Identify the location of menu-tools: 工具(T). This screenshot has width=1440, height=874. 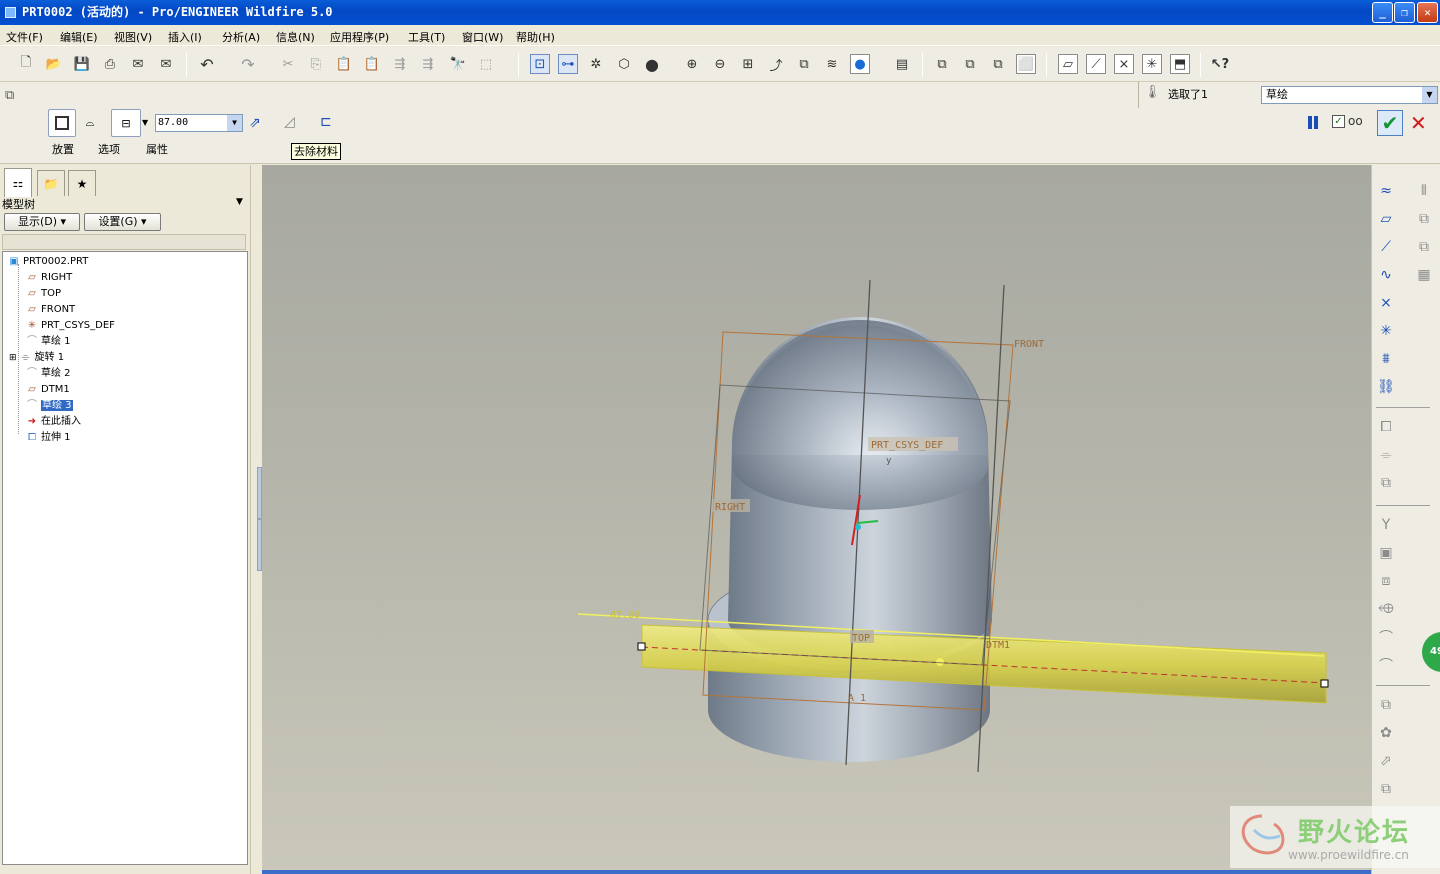
(426, 37).